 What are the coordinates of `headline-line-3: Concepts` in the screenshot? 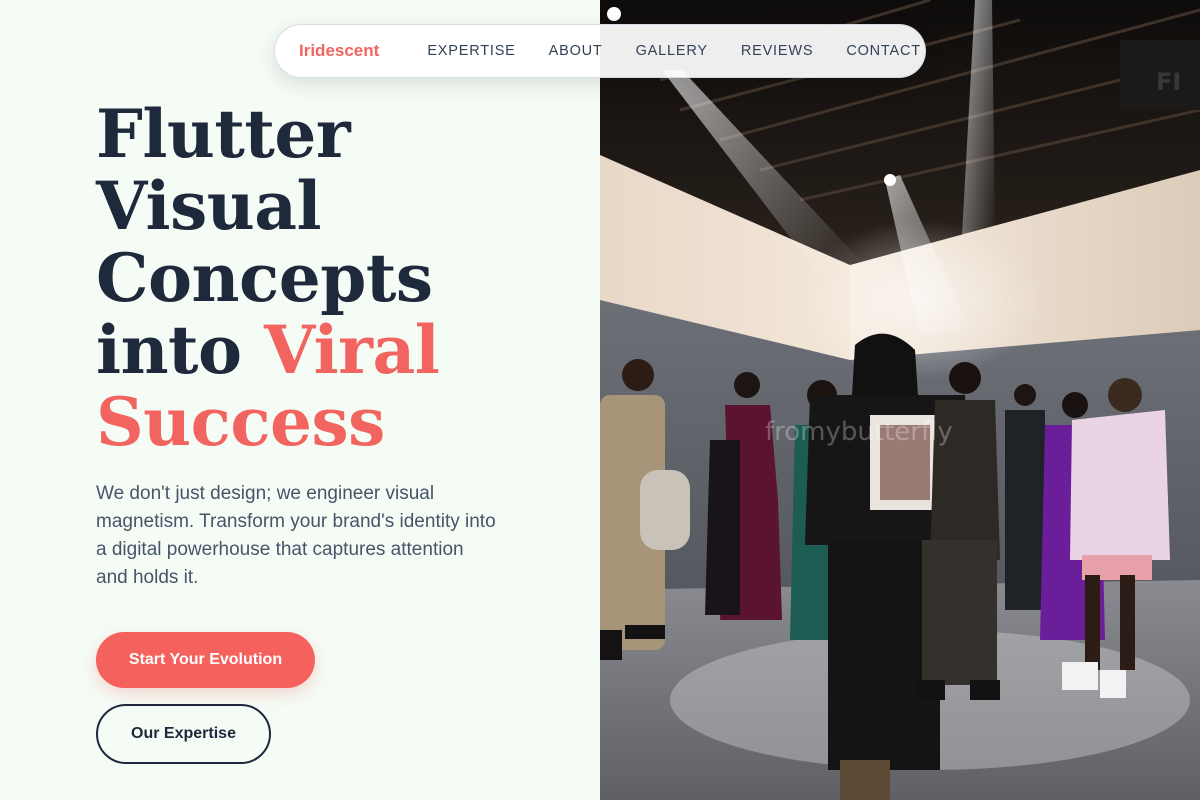 It's located at (264, 278).